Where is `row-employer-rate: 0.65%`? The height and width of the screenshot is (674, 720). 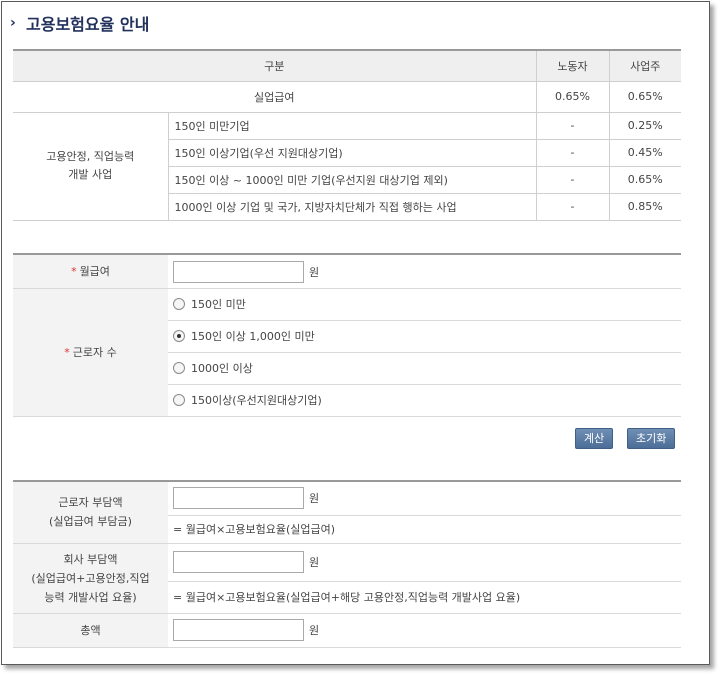
row-employer-rate: 0.65% is located at coordinates (644, 179).